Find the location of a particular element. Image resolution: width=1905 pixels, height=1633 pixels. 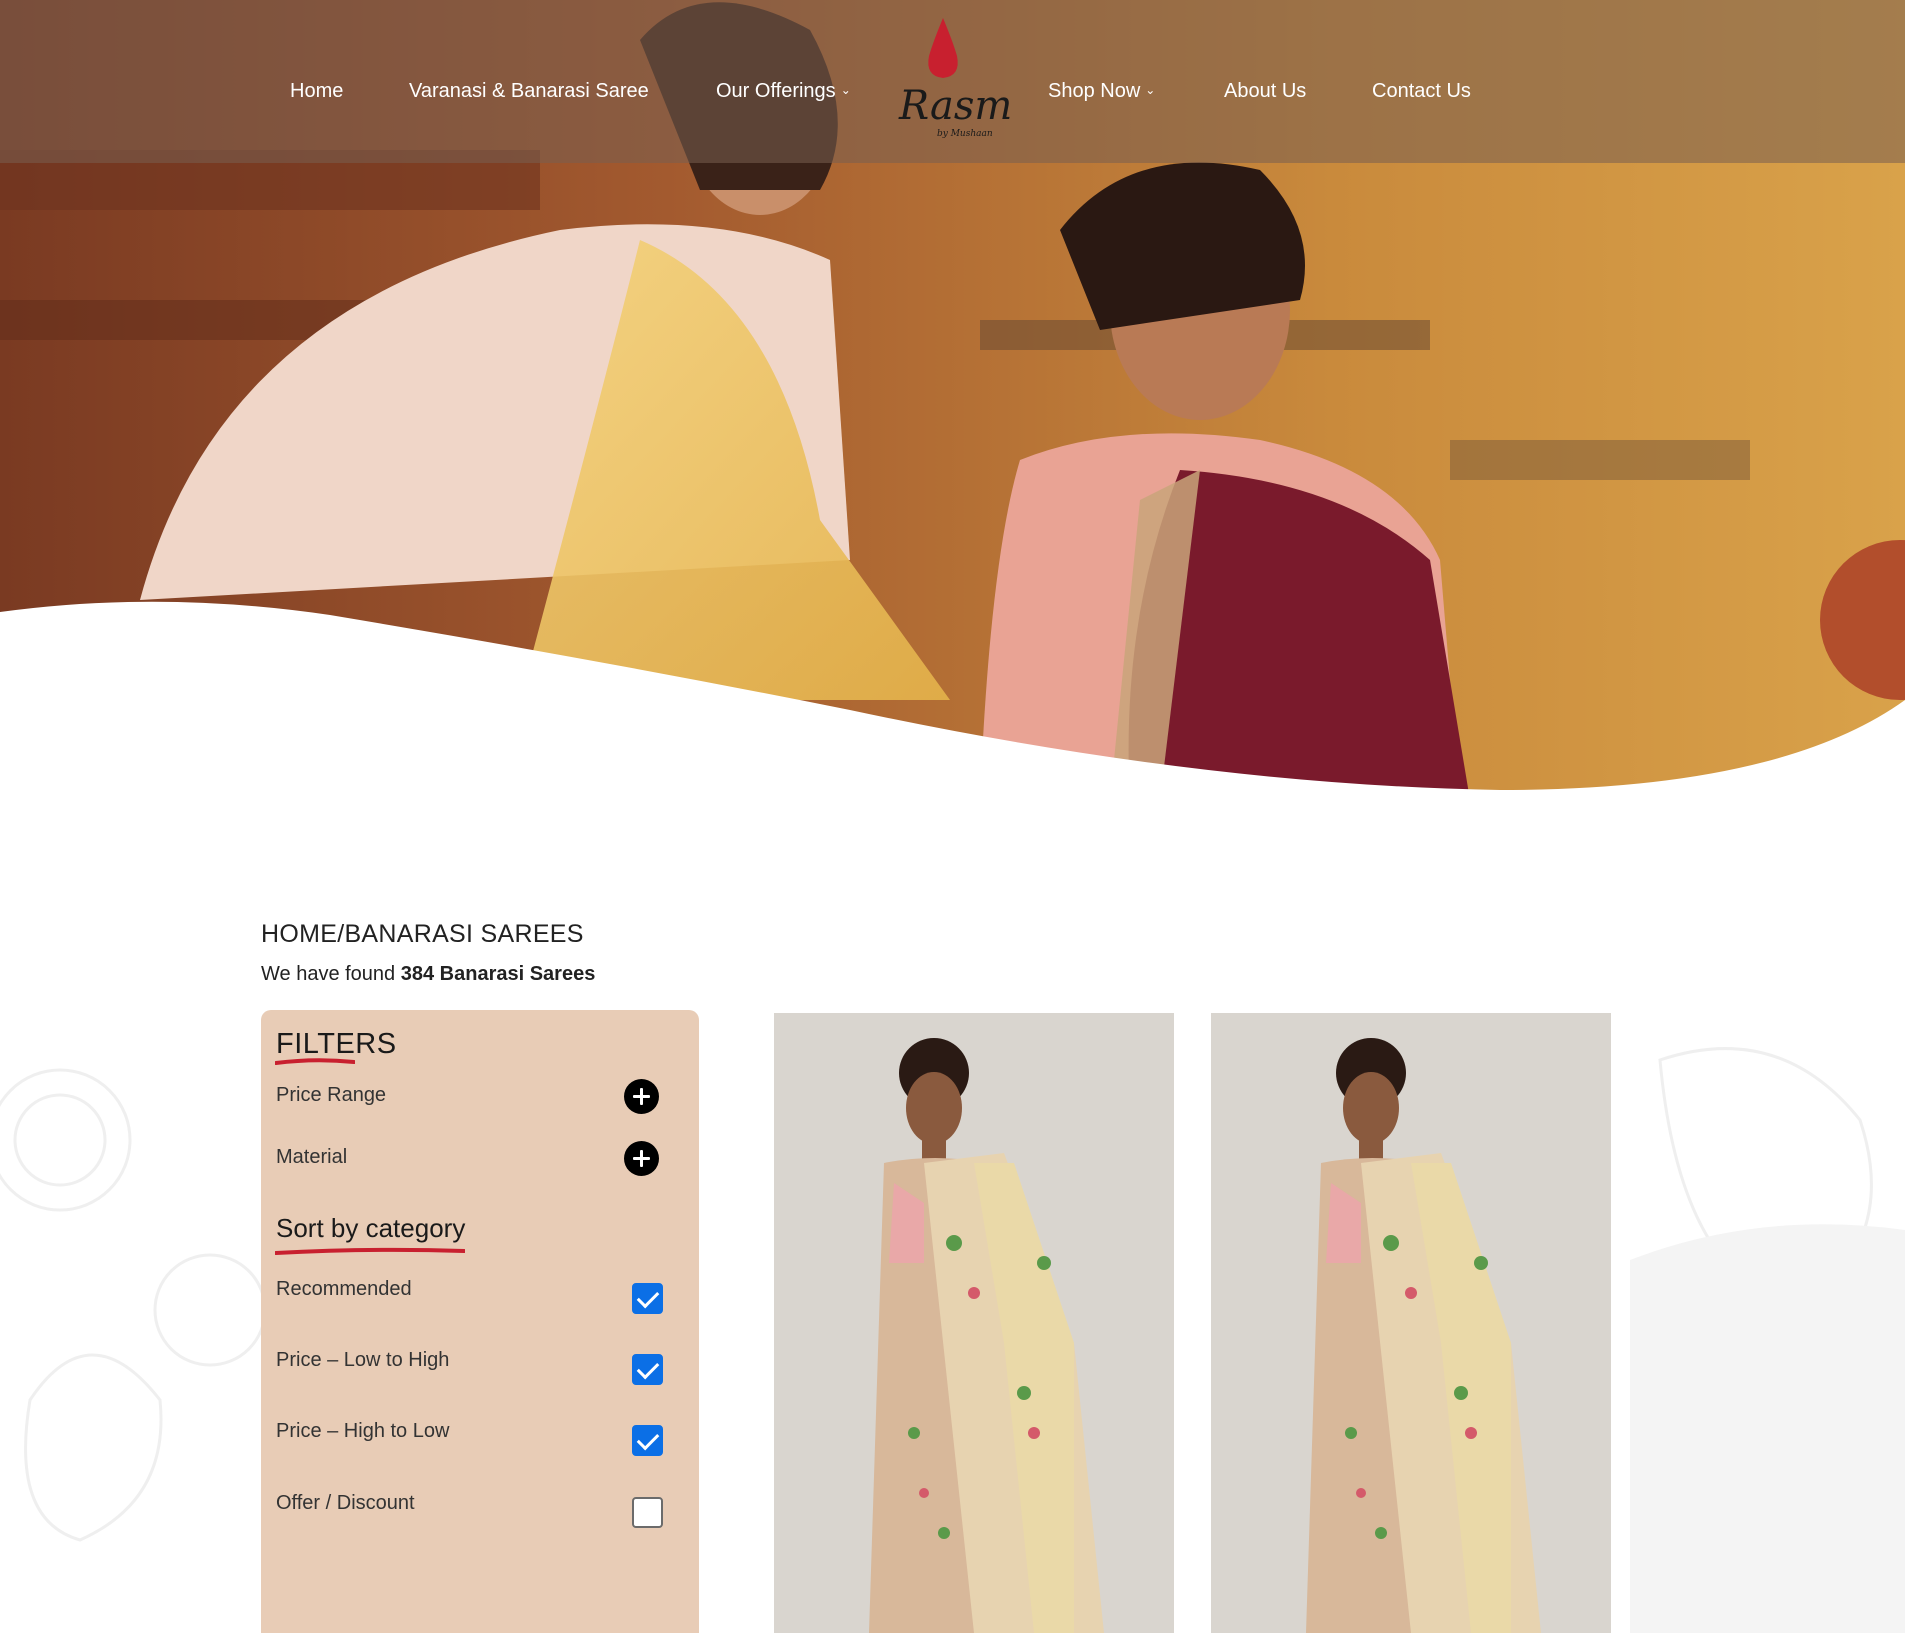

recommended-checkbox is located at coordinates (647, 1298).